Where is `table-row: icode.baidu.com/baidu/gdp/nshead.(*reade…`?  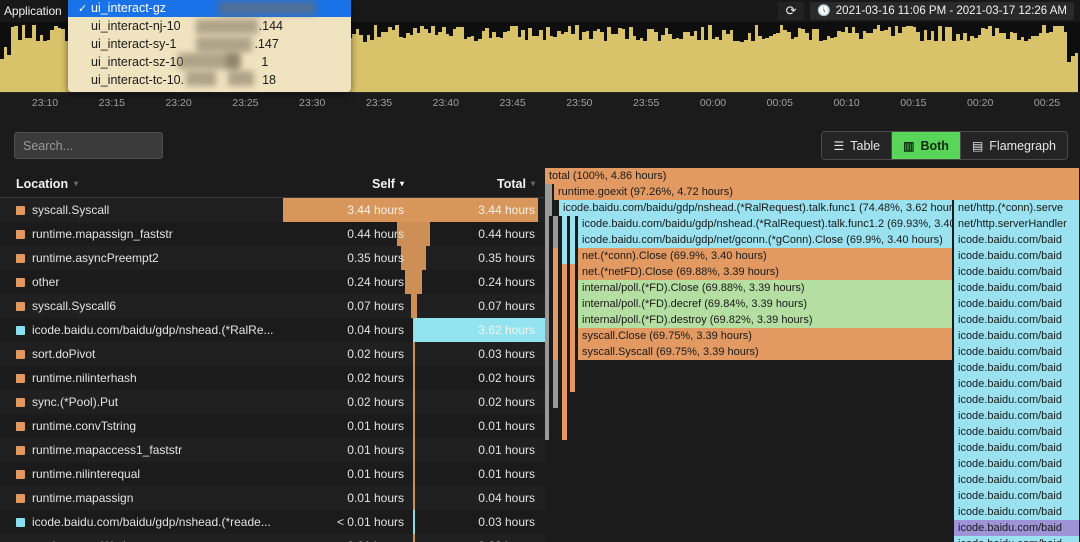 table-row: icode.baidu.com/baidu/gdp/nshead.(*reade… is located at coordinates (272, 522).